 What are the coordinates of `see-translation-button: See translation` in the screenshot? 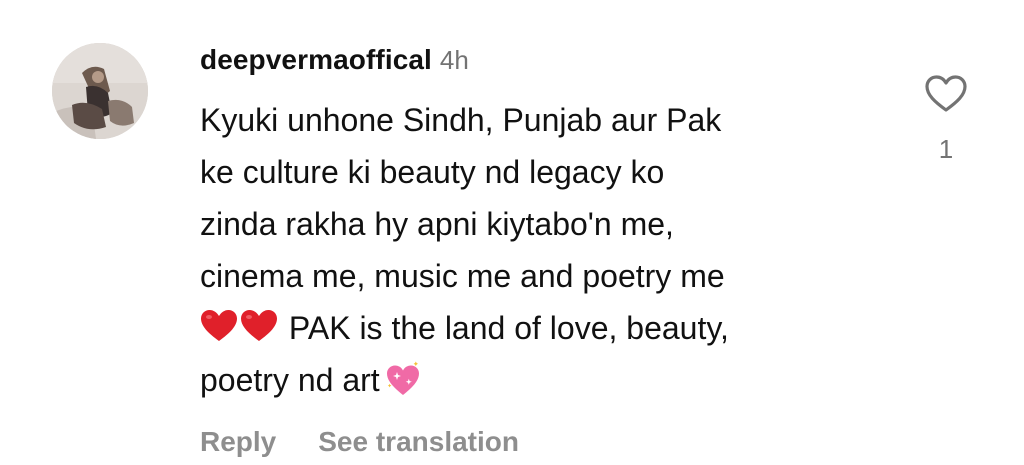 It's located at (418, 441).